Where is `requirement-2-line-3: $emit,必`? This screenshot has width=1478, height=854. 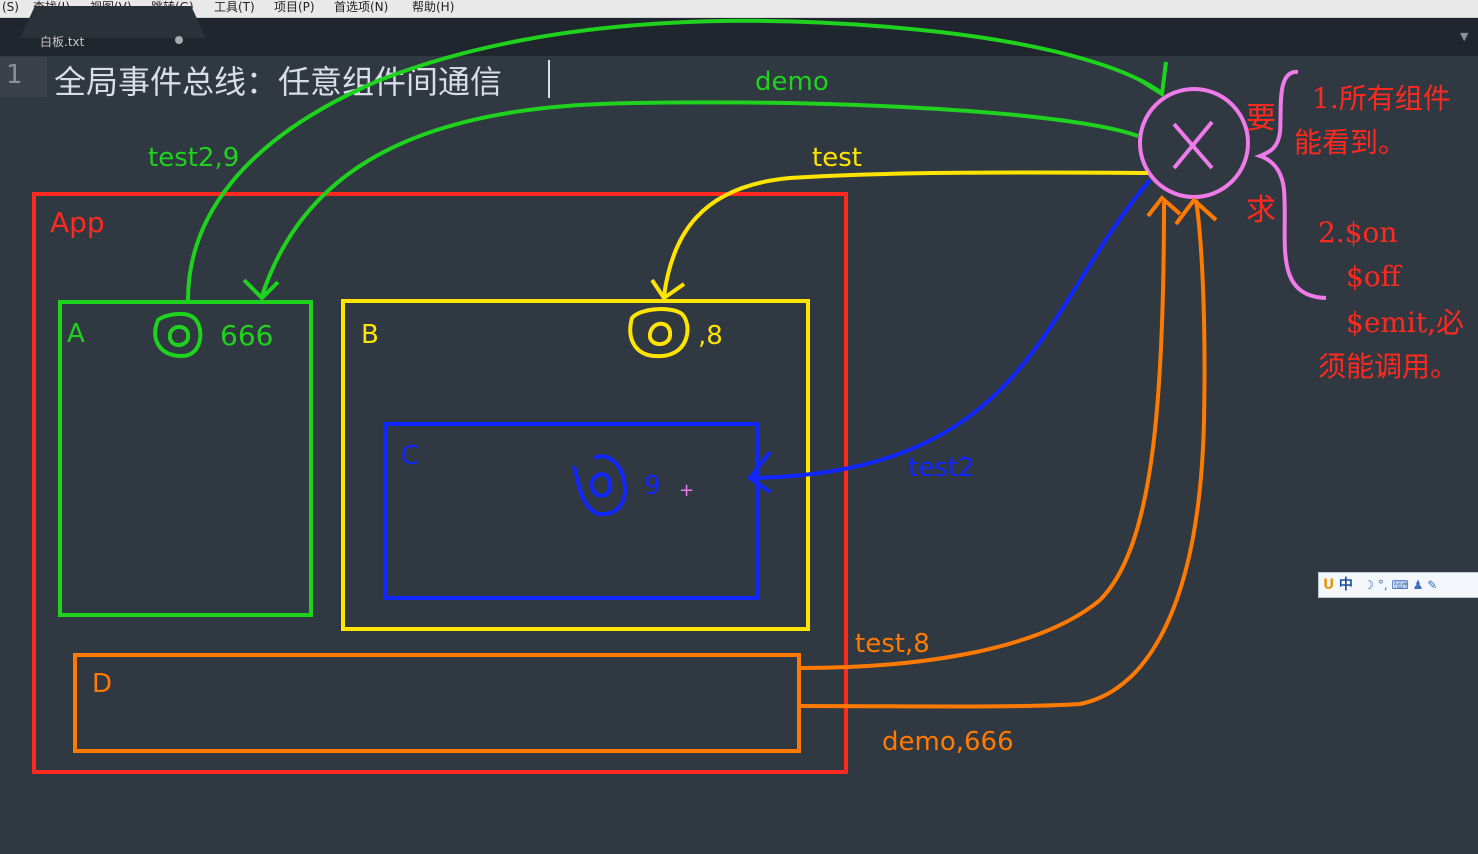 requirement-2-line-3: $emit,必 is located at coordinates (1405, 322).